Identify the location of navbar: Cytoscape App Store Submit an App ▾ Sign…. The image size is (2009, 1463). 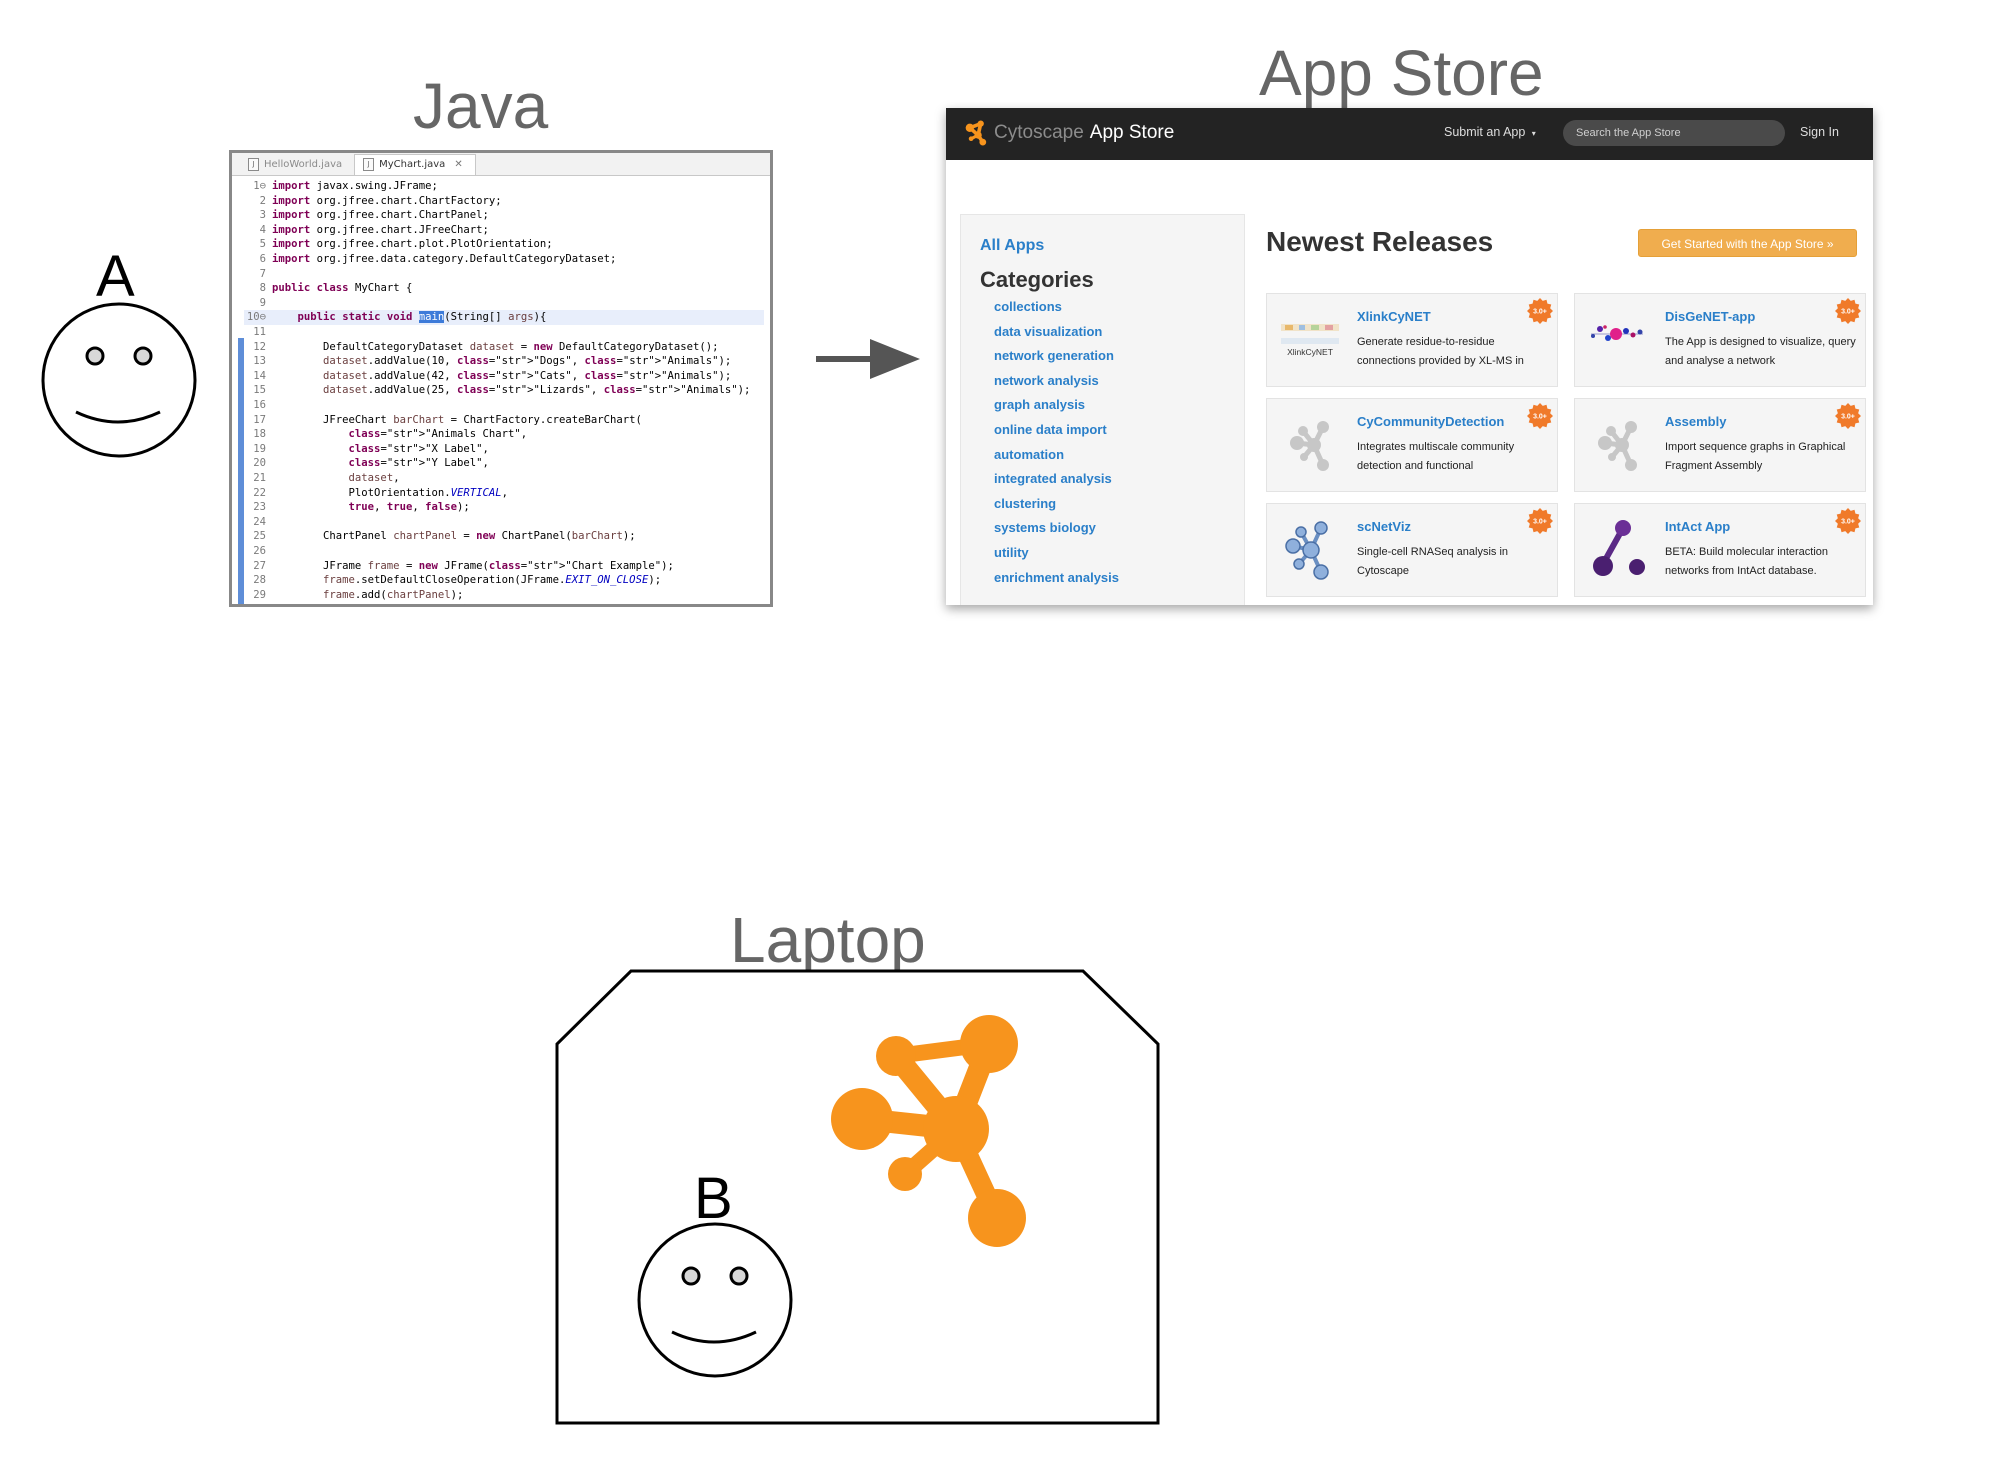
(1409, 134).